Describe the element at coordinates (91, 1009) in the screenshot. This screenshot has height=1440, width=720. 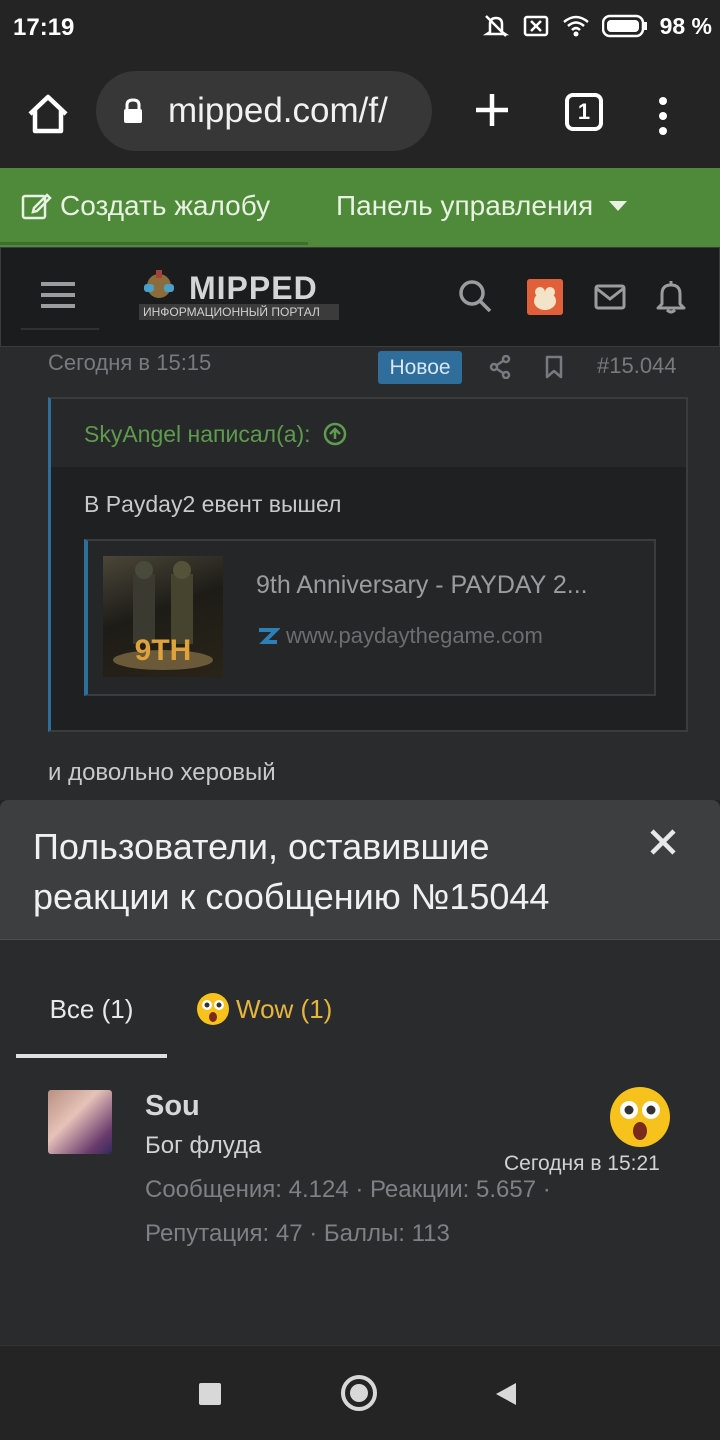
I see `tab-all: Все (1)` at that location.